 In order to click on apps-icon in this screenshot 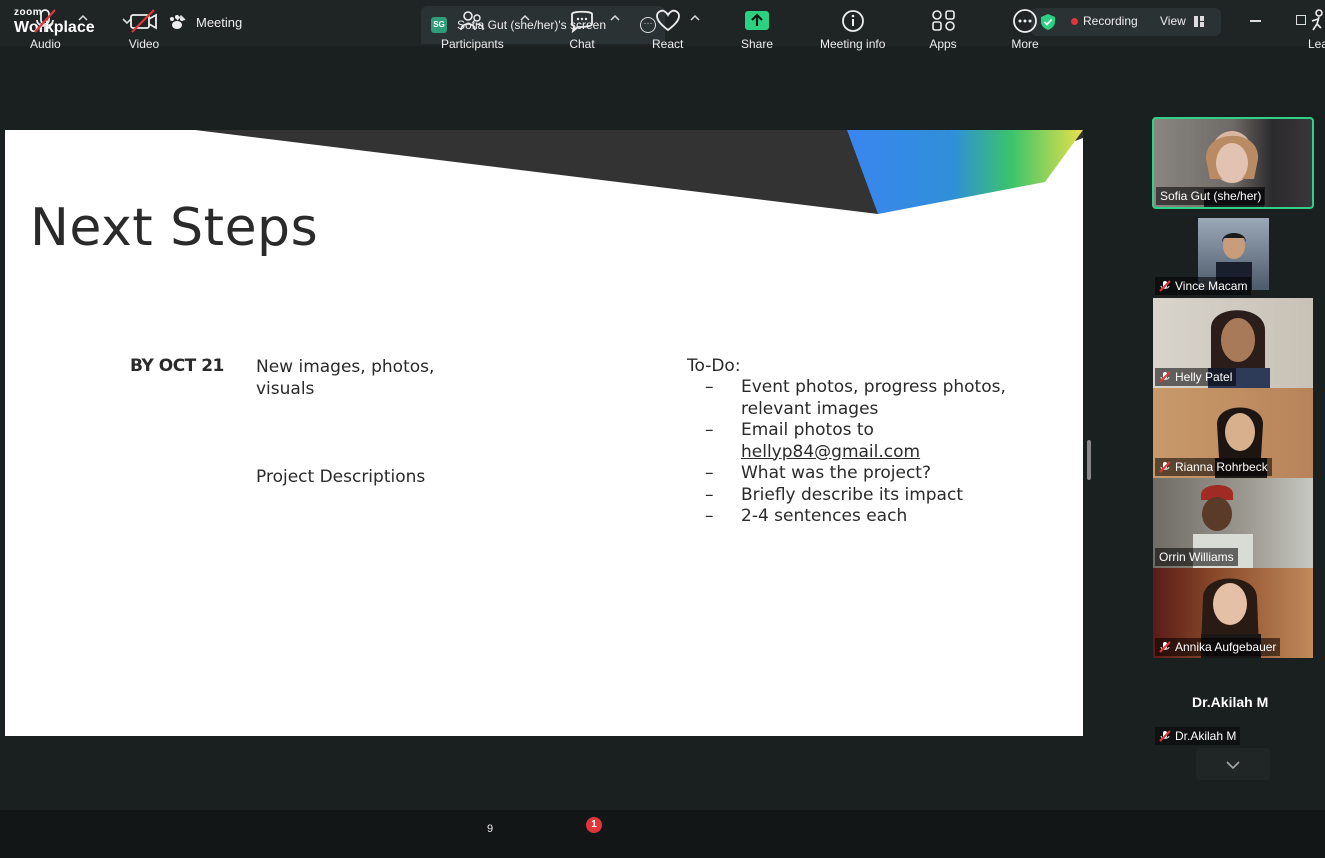, I will do `click(943, 20)`.